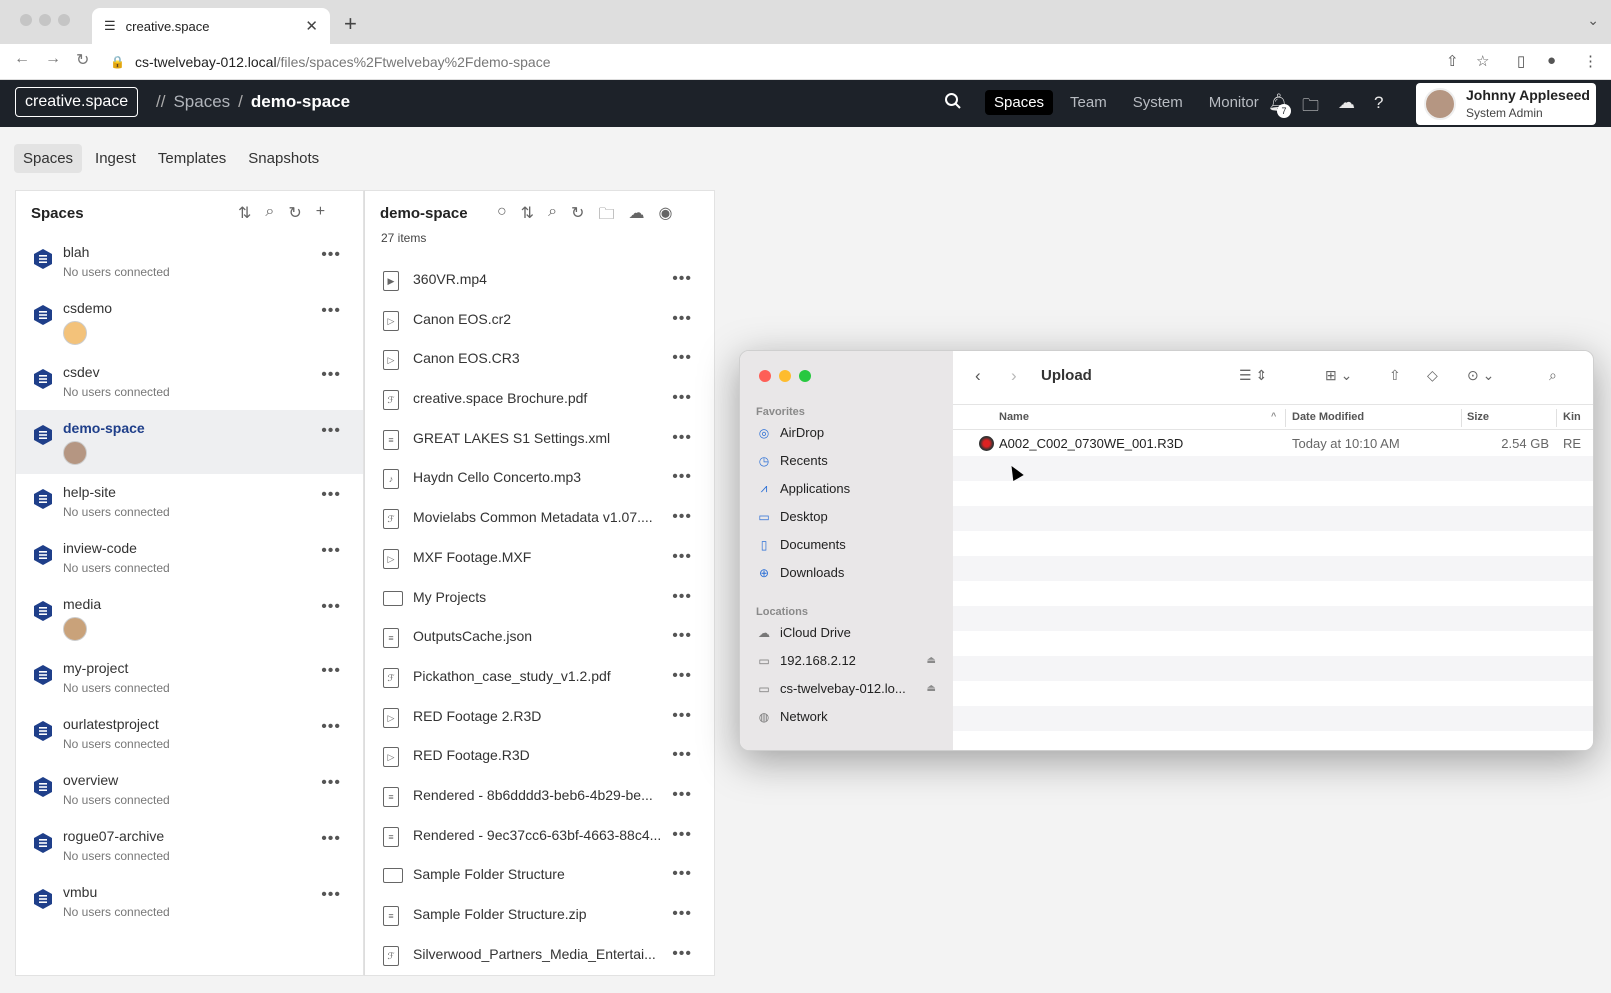 This screenshot has width=1611, height=993. What do you see at coordinates (211, 26) in the screenshot?
I see `browser-tab: ☰ creative.space ✕` at bounding box center [211, 26].